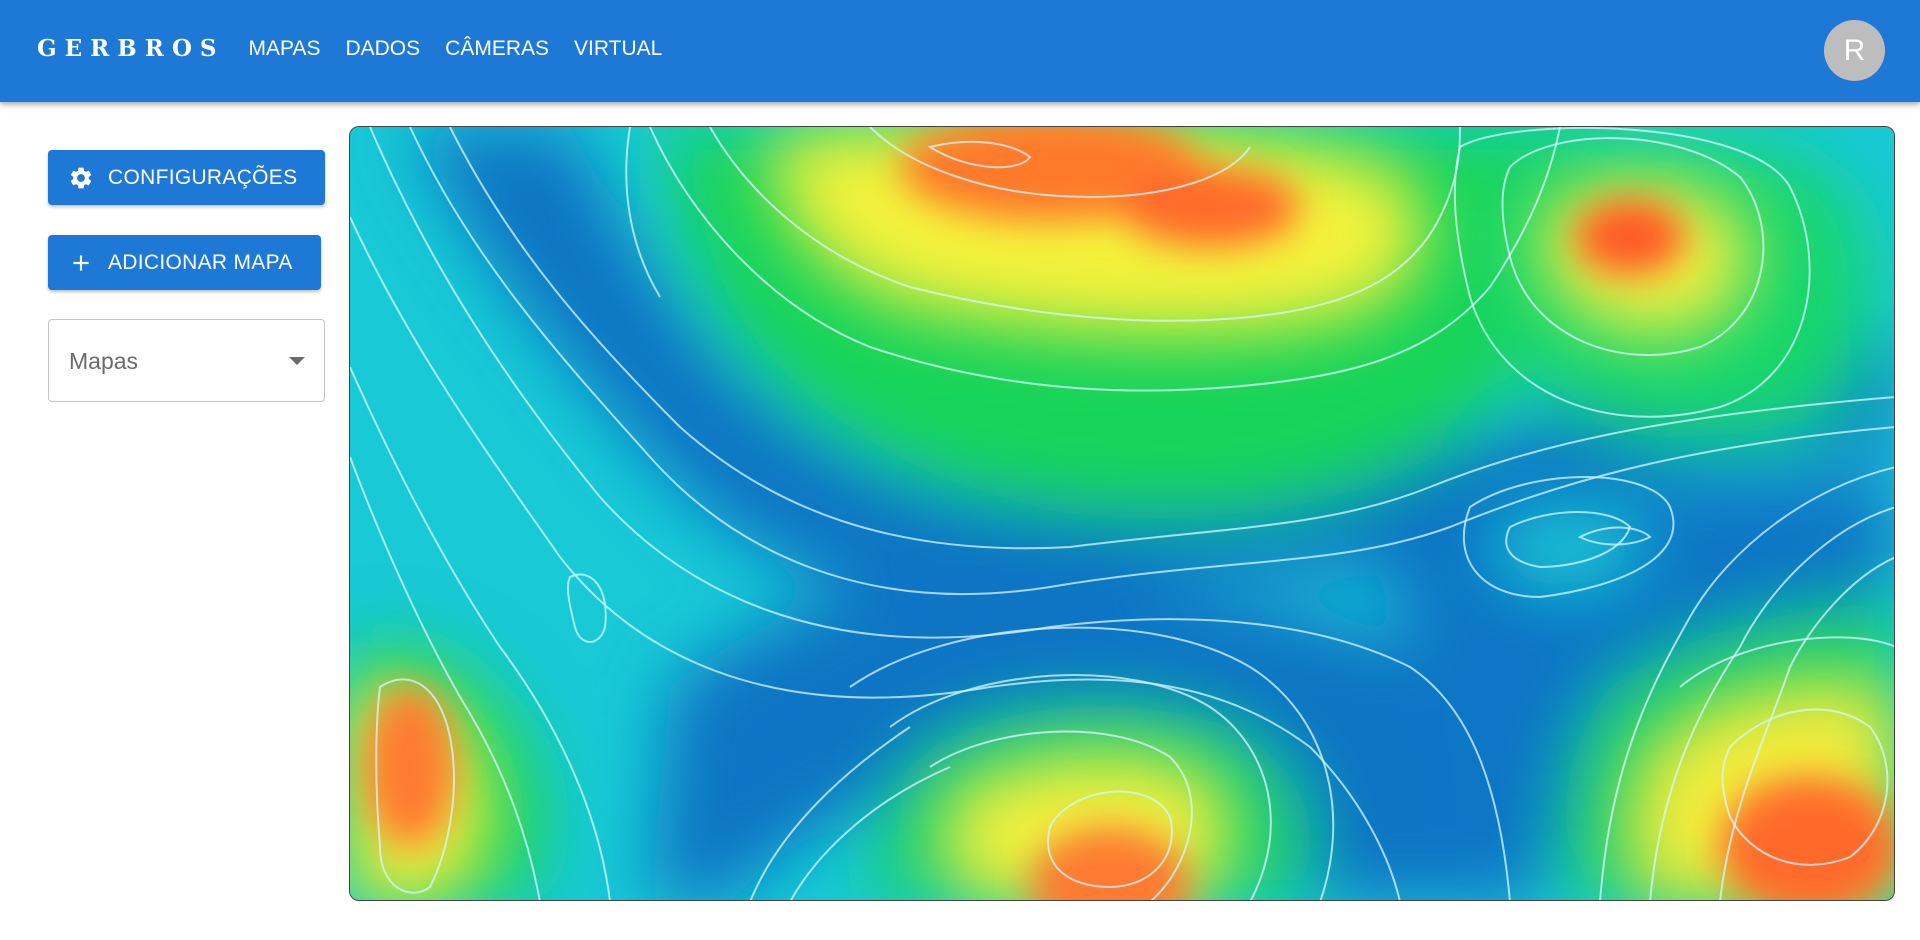 Image resolution: width=1920 pixels, height=940 pixels. What do you see at coordinates (203, 177) in the screenshot?
I see `configuracoes-label: CONFIGURAÇÕES` at bounding box center [203, 177].